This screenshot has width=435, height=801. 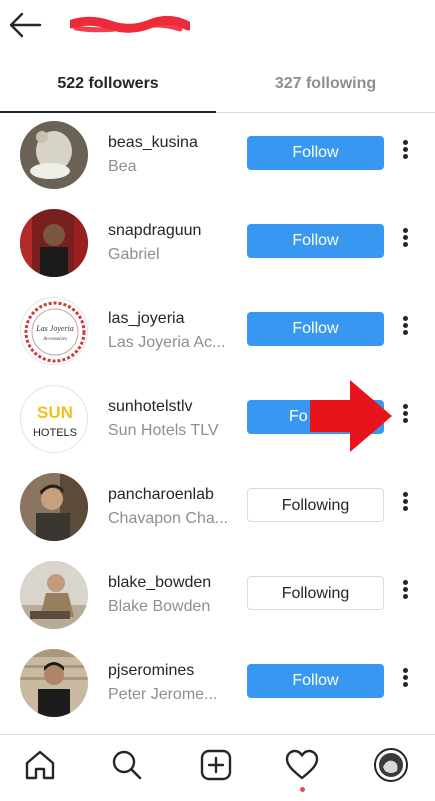 What do you see at coordinates (163, 430) in the screenshot?
I see `full-name: Sun Hotels TLV` at bounding box center [163, 430].